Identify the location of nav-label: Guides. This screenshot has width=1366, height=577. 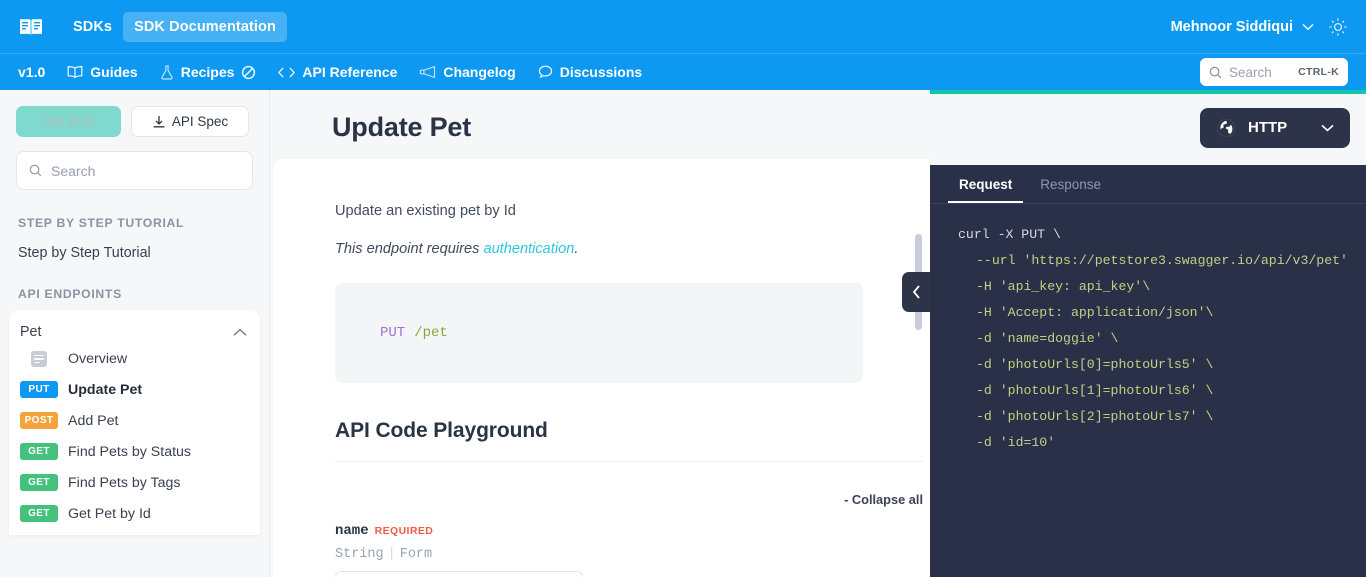
(114, 72).